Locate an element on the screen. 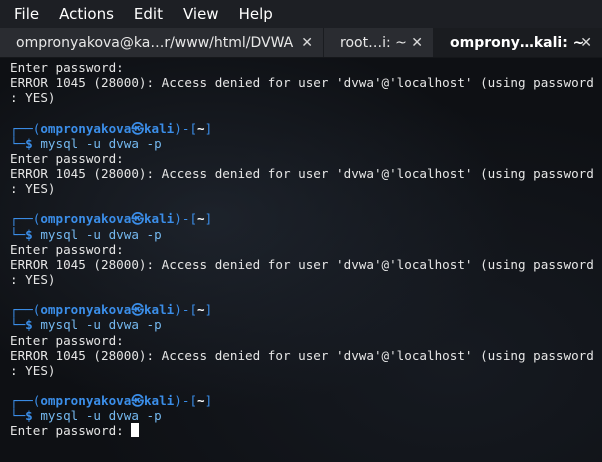  tab-active: ompronу…kali: ~ ✕ is located at coordinates (518, 42).